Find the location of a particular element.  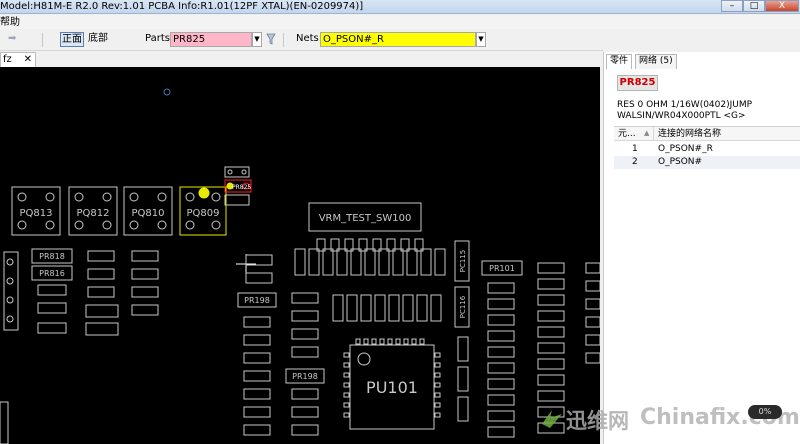

close-button: X is located at coordinates (782, 6).